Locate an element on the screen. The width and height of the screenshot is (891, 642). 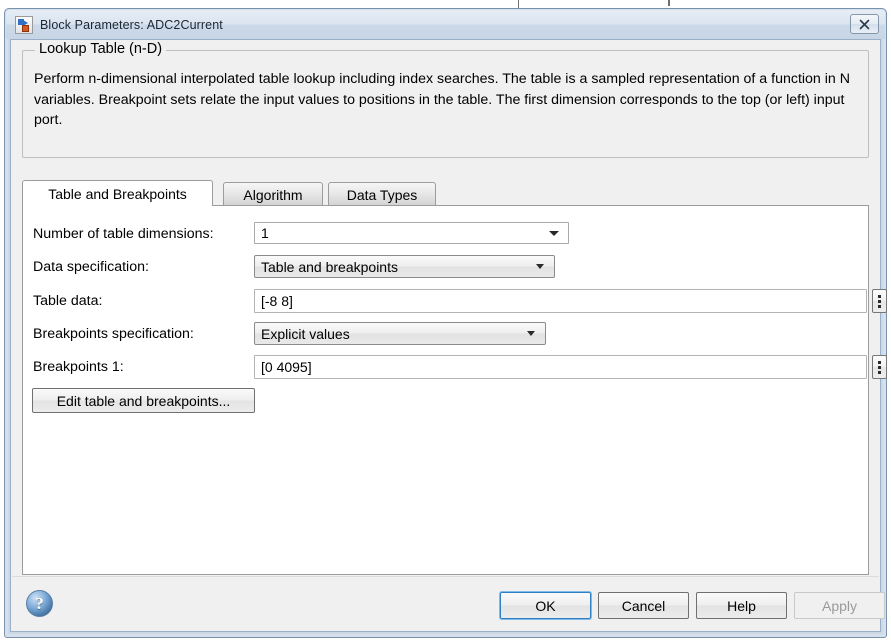
tab-label: Data Types is located at coordinates (382, 194).